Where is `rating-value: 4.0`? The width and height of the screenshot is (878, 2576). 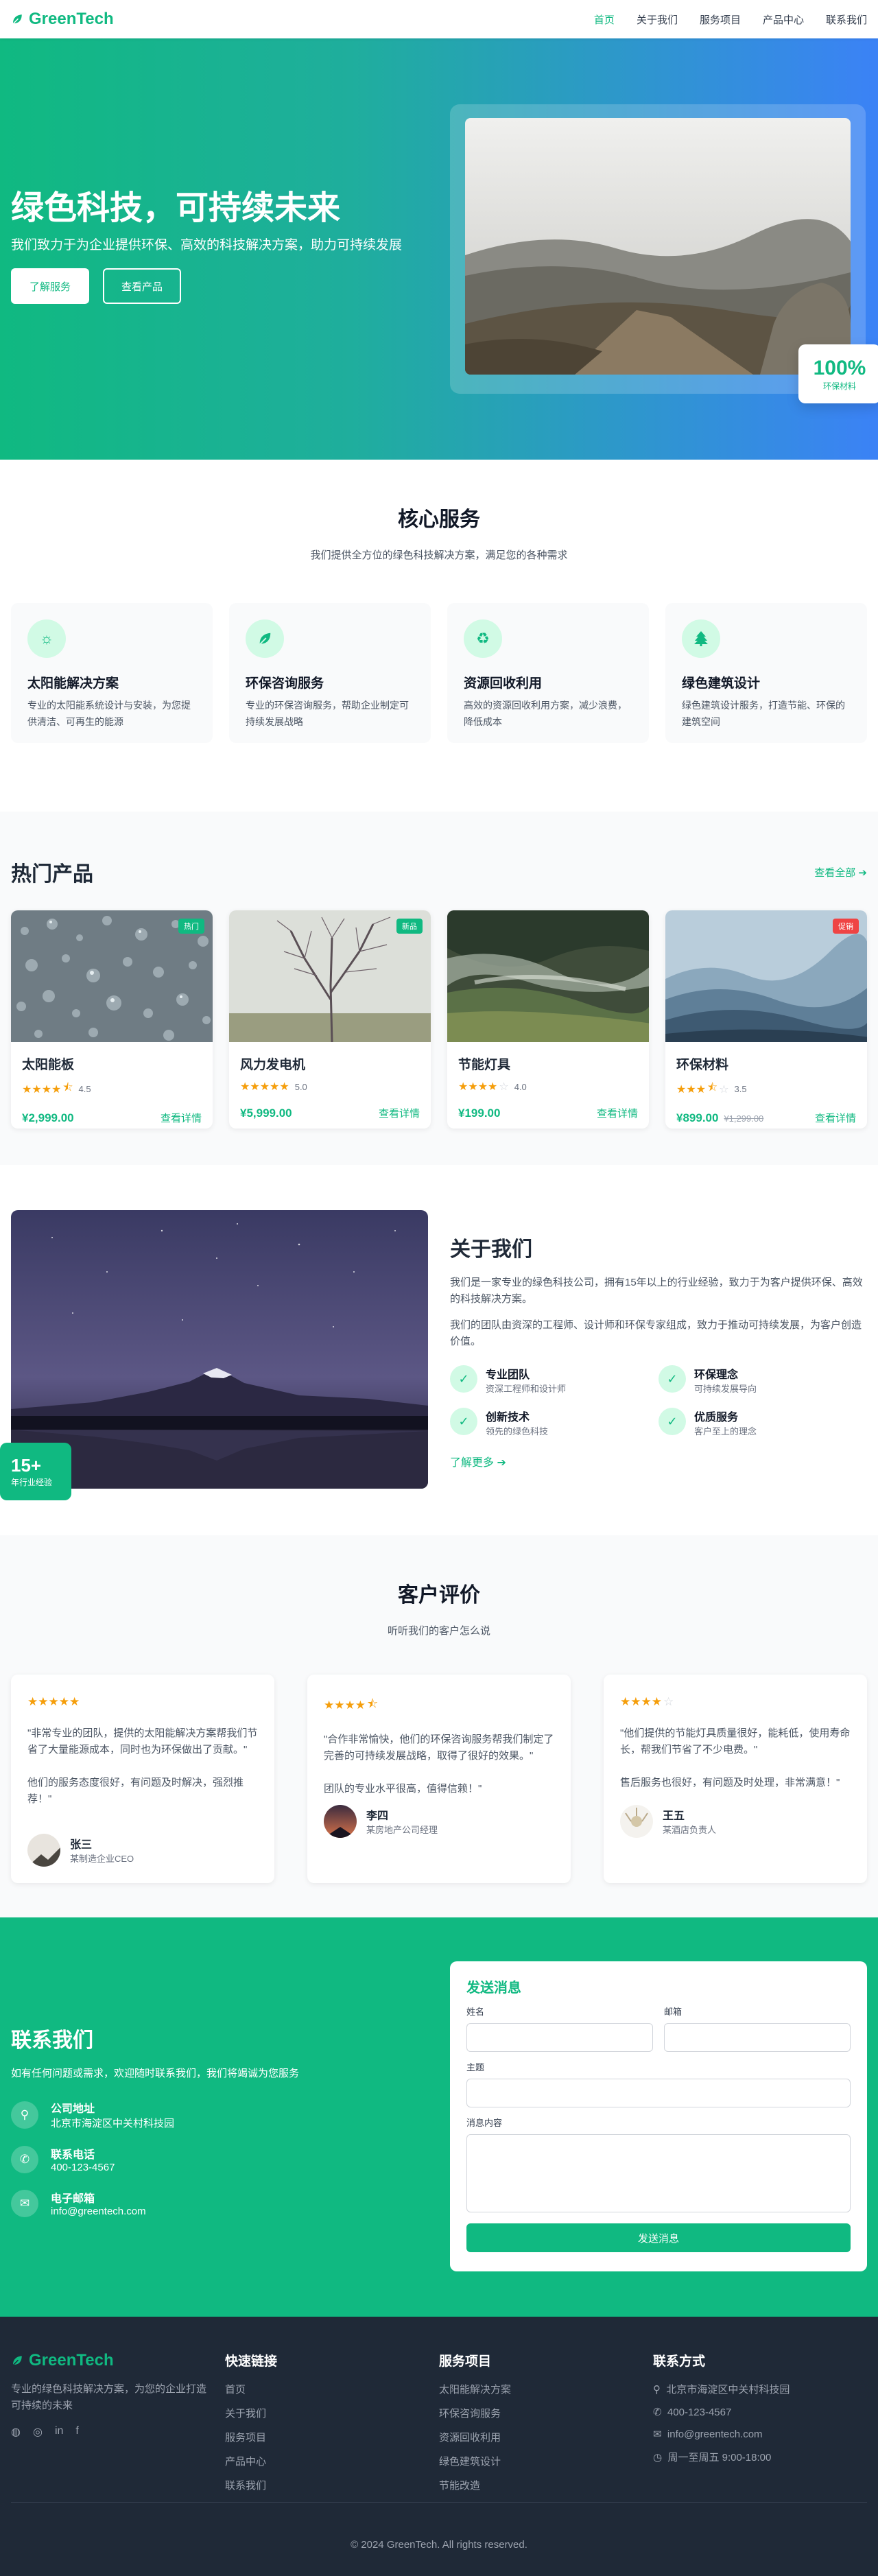 rating-value: 4.0 is located at coordinates (520, 1086).